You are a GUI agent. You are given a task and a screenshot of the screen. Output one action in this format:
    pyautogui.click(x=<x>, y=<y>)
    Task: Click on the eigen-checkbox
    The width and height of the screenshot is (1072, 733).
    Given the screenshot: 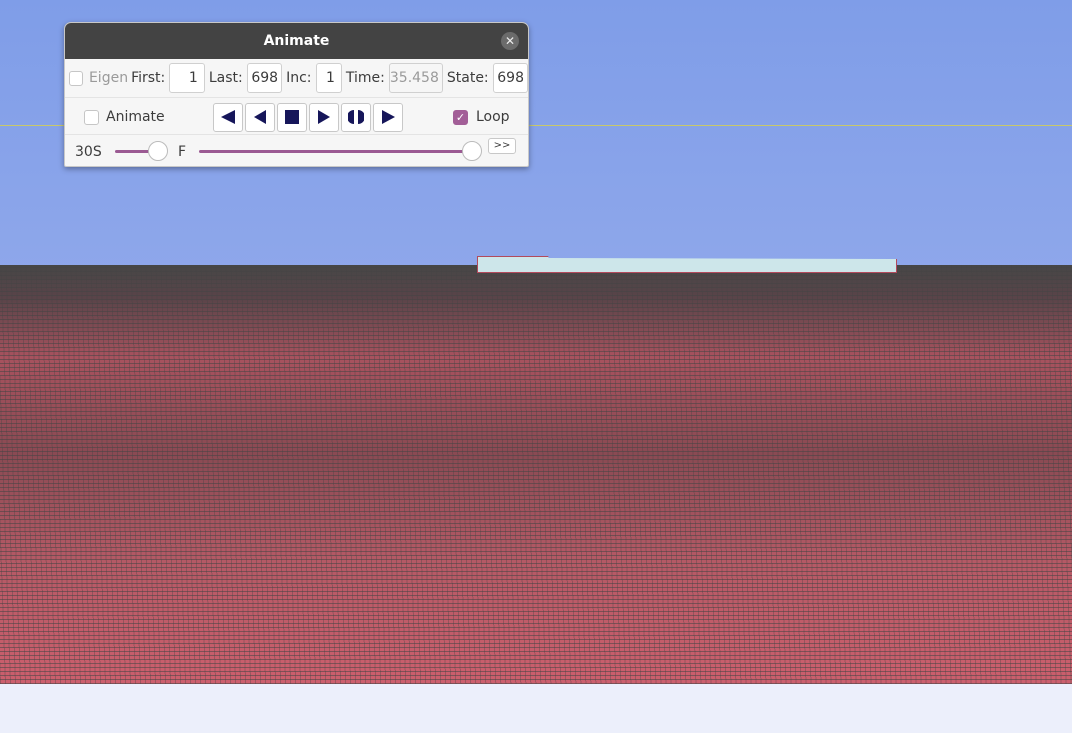 What is the action you would take?
    pyautogui.click(x=76, y=78)
    